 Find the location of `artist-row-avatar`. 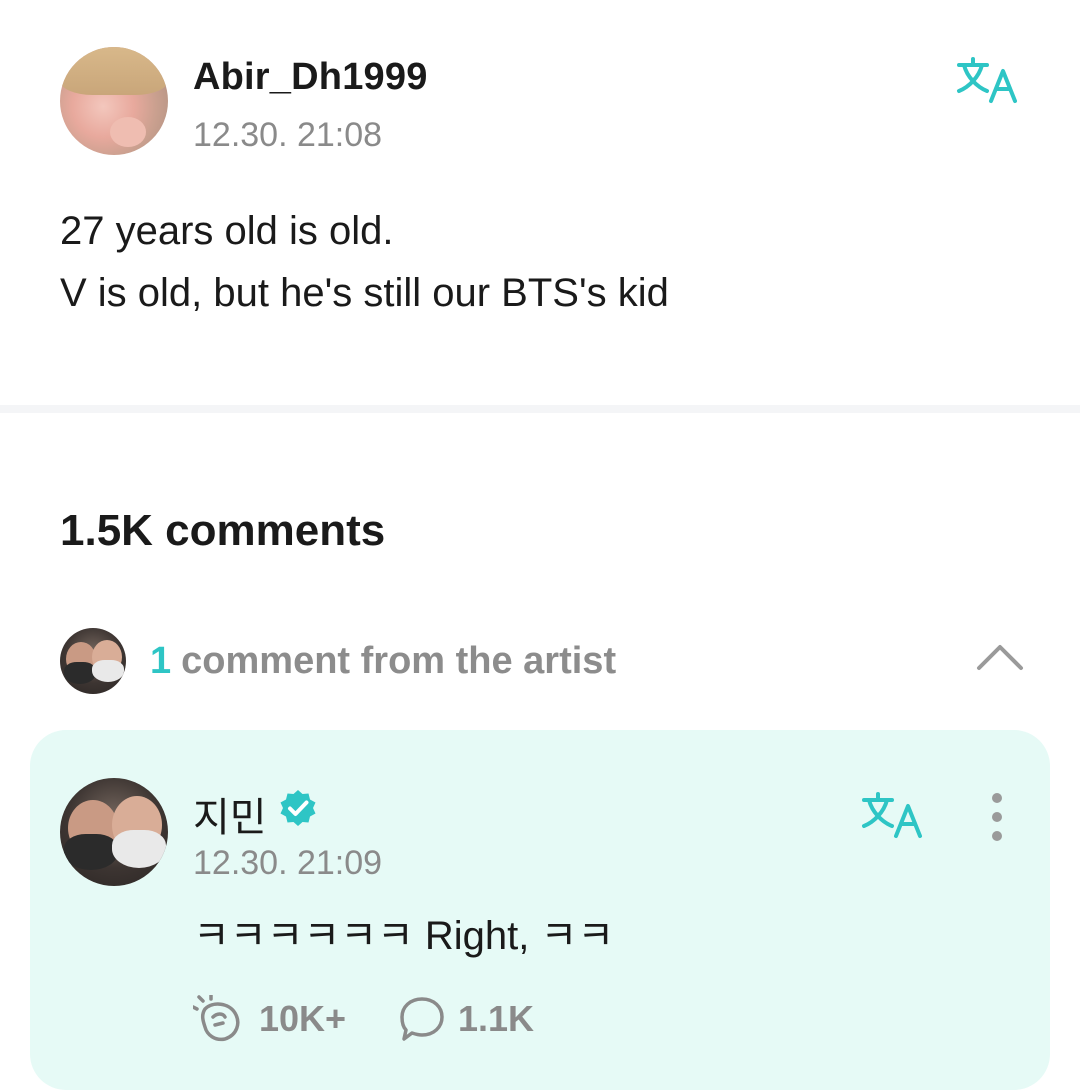

artist-row-avatar is located at coordinates (93, 661).